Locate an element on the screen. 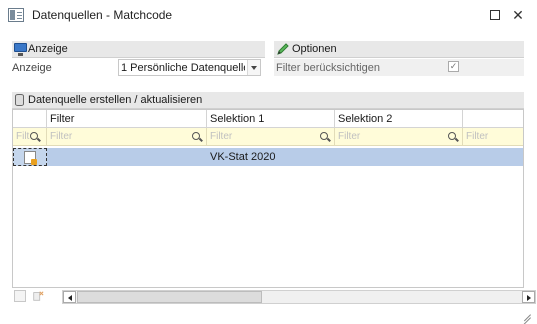 Image resolution: width=537 pixels, height=324 pixels. column-header-filter: Filter is located at coordinates (127, 119).